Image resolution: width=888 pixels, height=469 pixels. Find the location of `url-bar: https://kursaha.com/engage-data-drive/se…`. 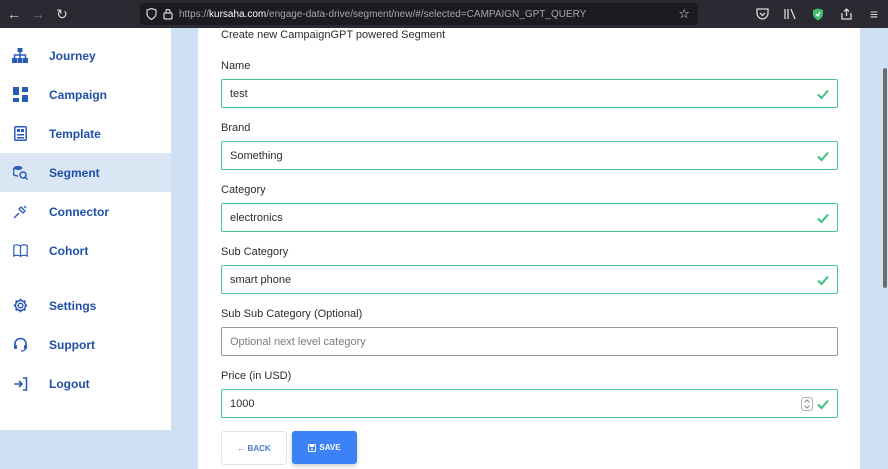

url-bar: https://kursaha.com/engage-data-drive/se… is located at coordinates (419, 14).